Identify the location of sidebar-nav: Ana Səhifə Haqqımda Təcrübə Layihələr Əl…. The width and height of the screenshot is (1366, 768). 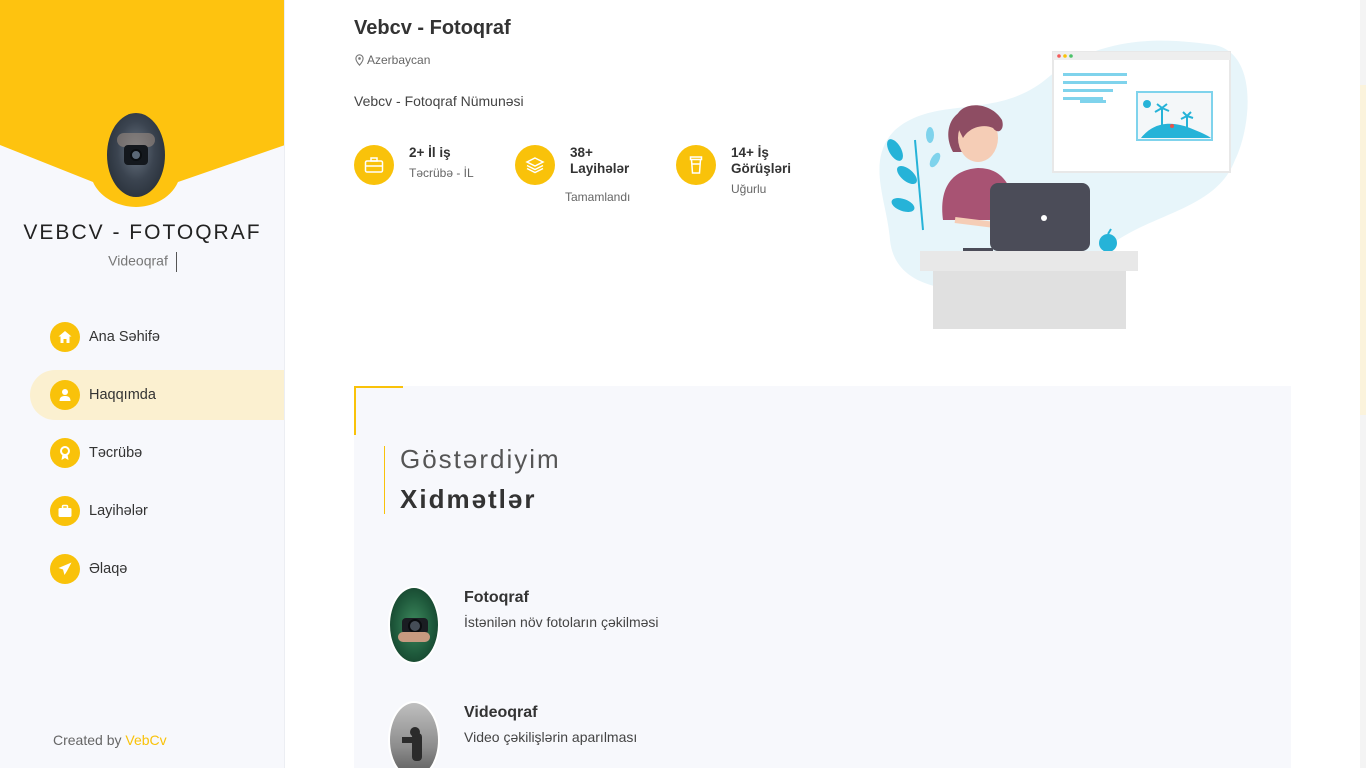
(157, 457).